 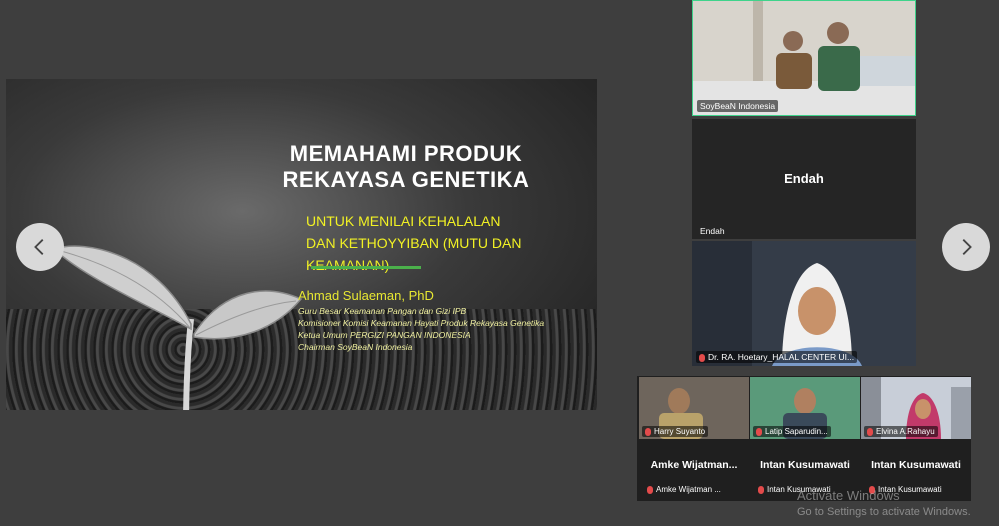 I want to click on author-role: Ketua Umum PERGIZI PANGAN INDONESIA, so click(x=384, y=335).